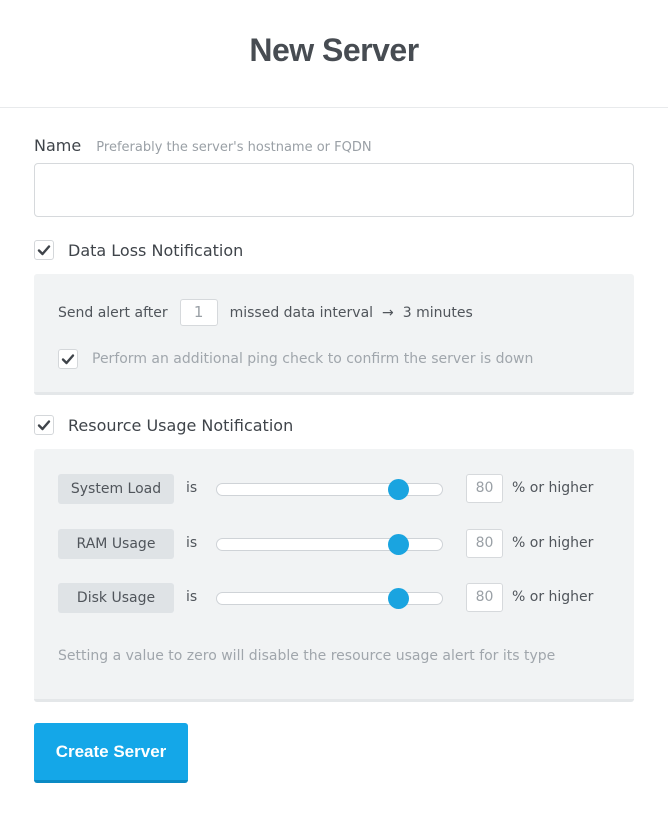 Image resolution: width=668 pixels, height=817 pixels. I want to click on resource-row-ram-usage: RAM Usage is 80 % or higher, so click(338, 544).